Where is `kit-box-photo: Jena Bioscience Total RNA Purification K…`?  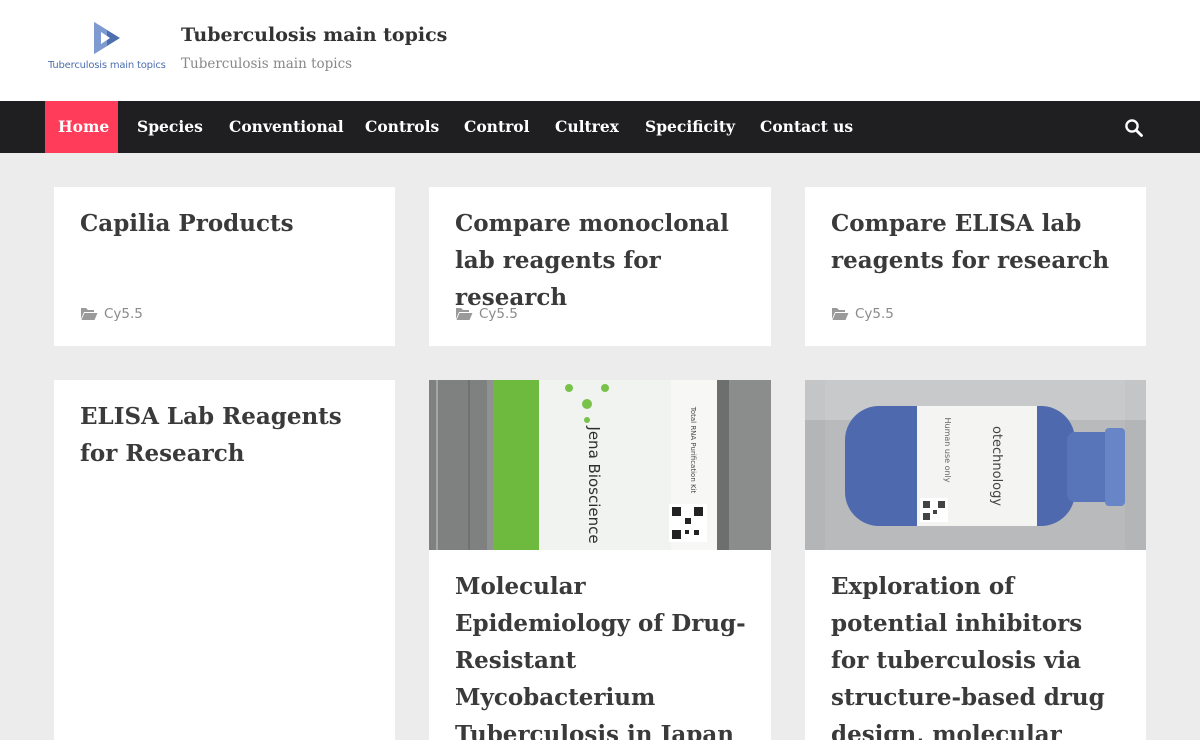
kit-box-photo: Jena Bioscience Total RNA Purification K… is located at coordinates (600, 465).